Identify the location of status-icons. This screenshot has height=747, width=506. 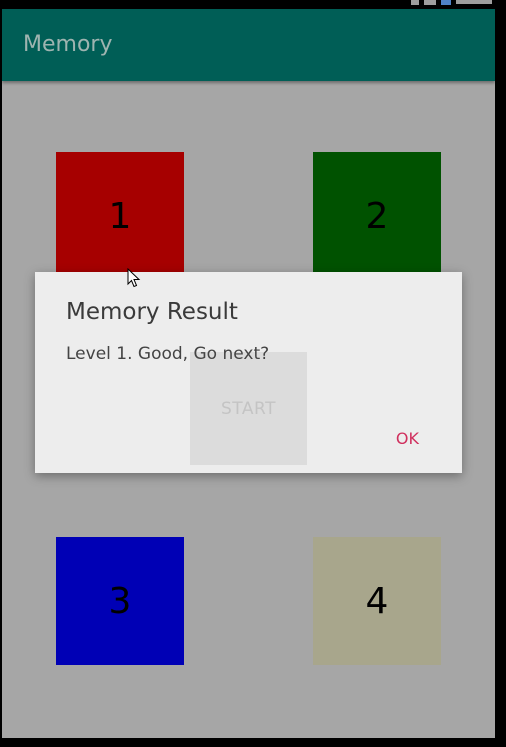
(451, 2).